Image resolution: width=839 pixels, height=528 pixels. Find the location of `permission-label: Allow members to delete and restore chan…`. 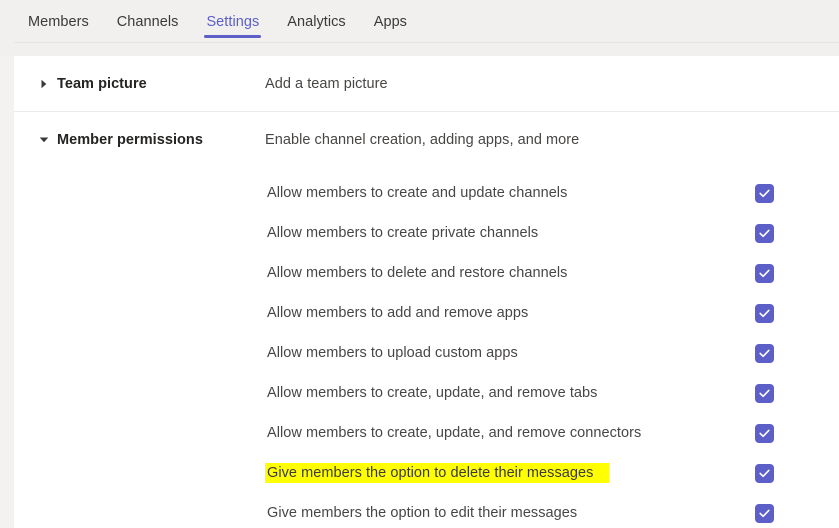

permission-label: Allow members to delete and restore chan… is located at coordinates (417, 273).